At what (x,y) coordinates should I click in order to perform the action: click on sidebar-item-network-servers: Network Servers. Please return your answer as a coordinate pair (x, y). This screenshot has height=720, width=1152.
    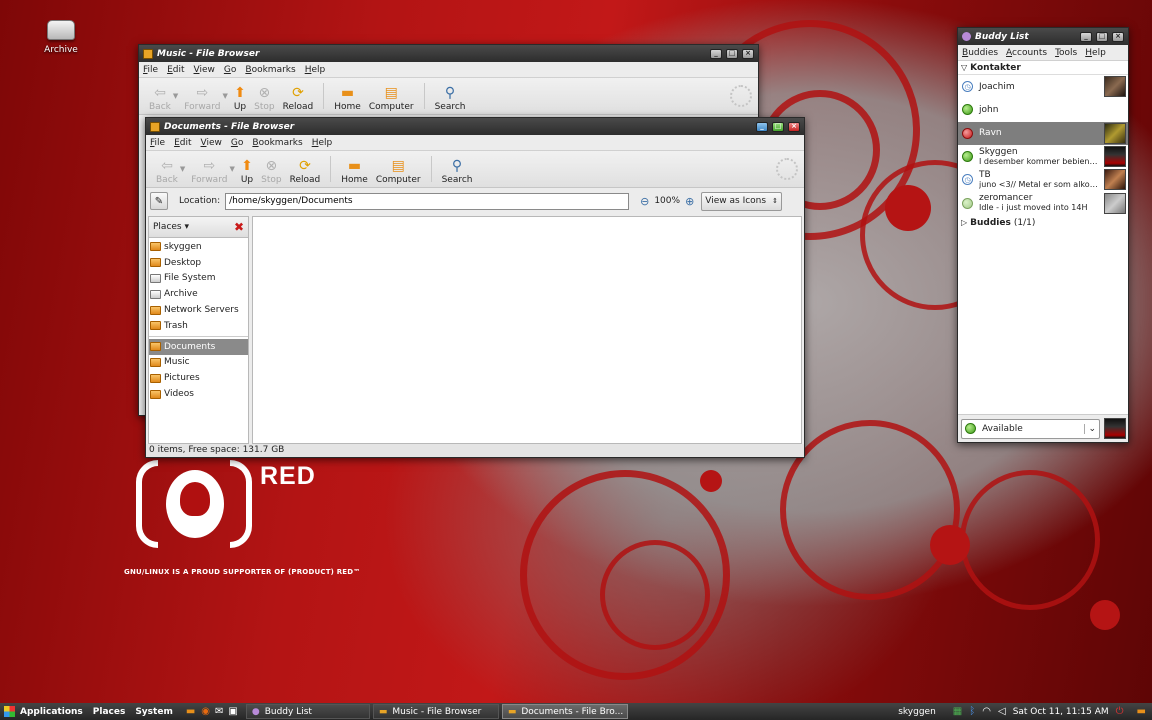
    Looking at the image, I should click on (198, 310).